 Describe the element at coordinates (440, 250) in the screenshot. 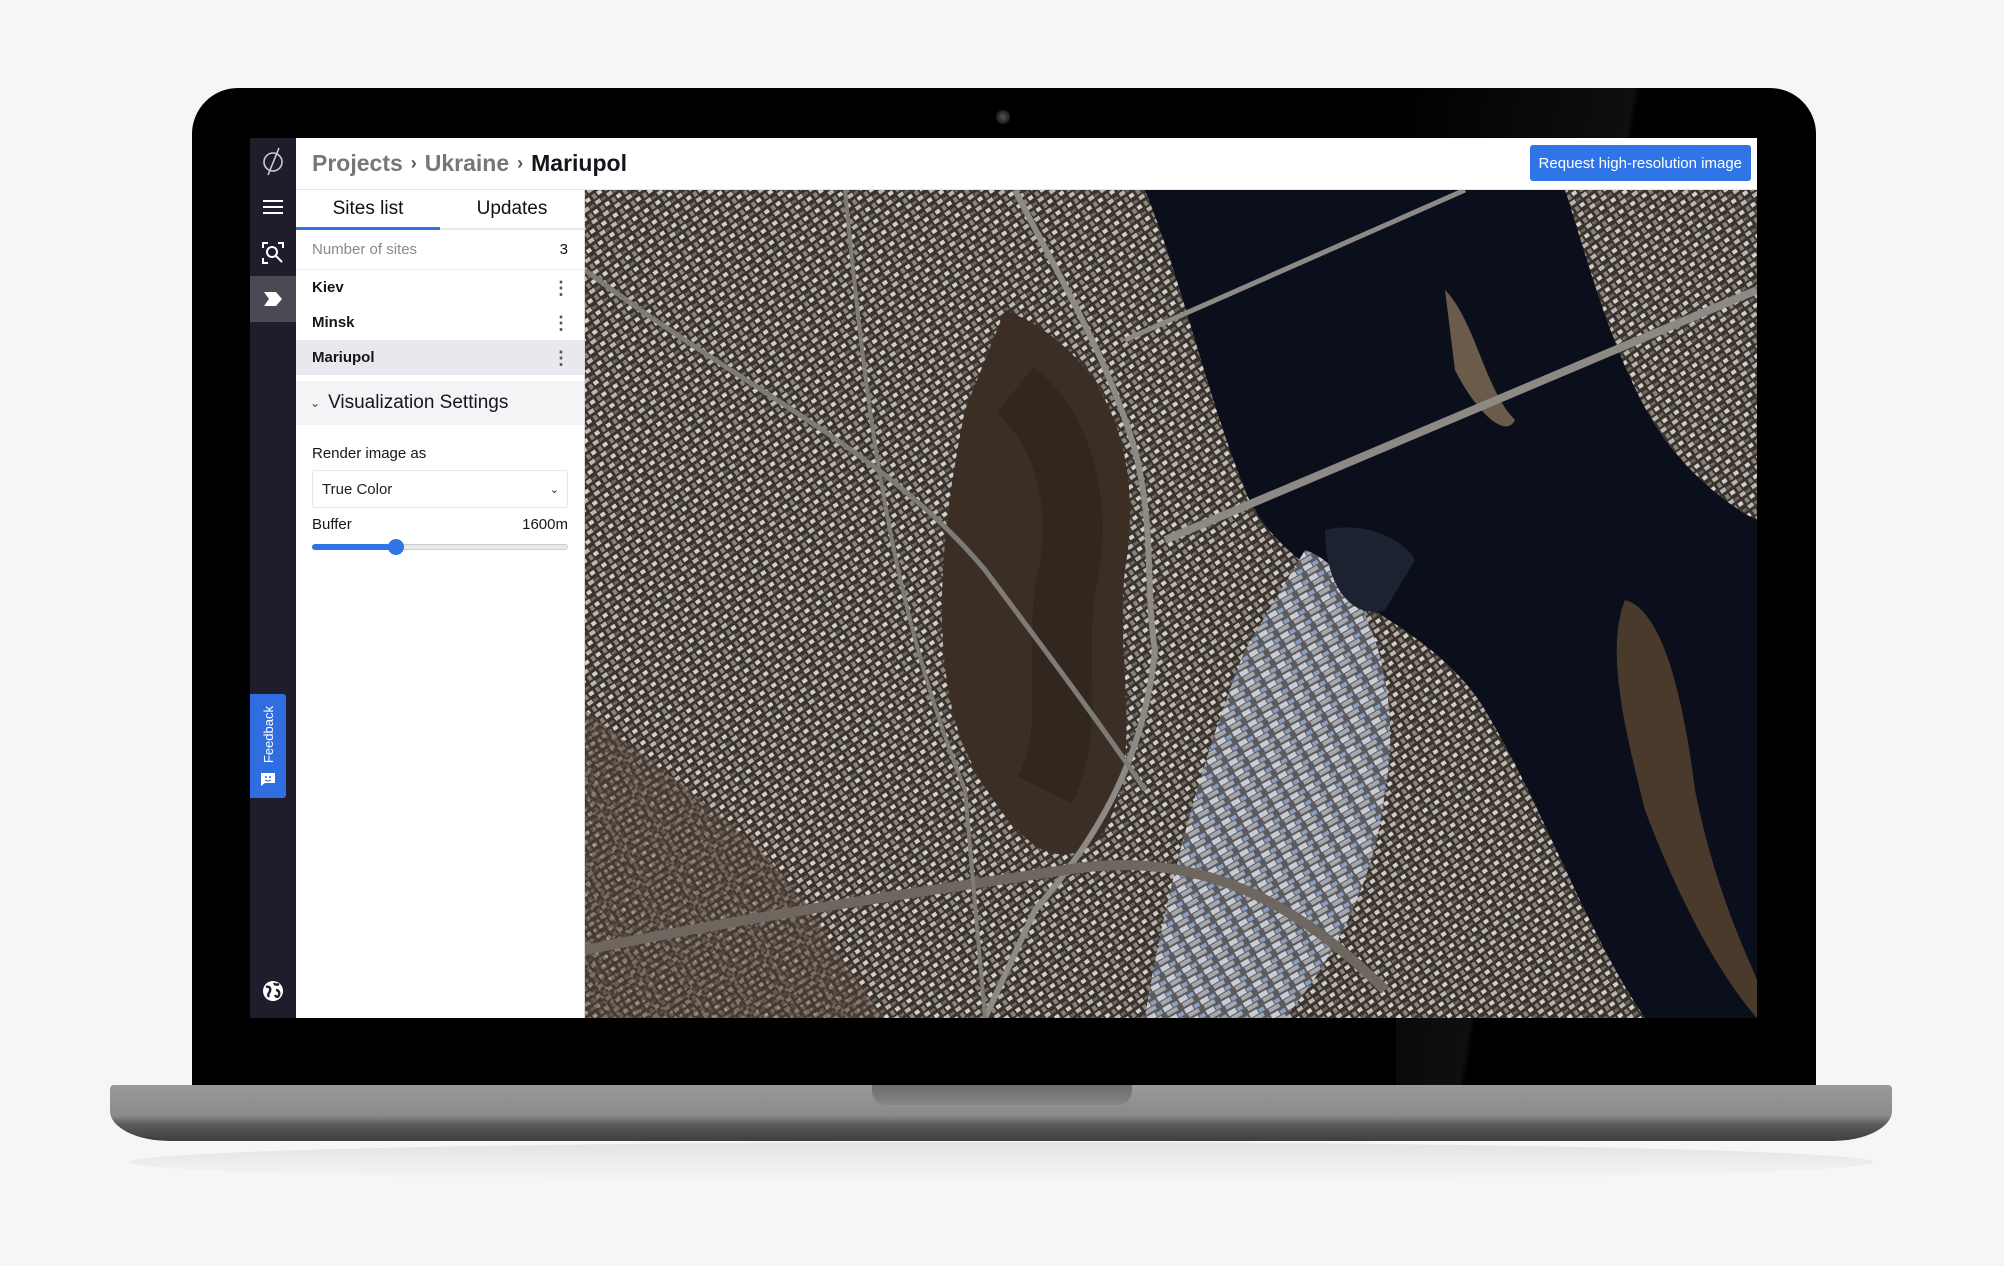

I see `site-count-row: Number of sites 3` at that location.